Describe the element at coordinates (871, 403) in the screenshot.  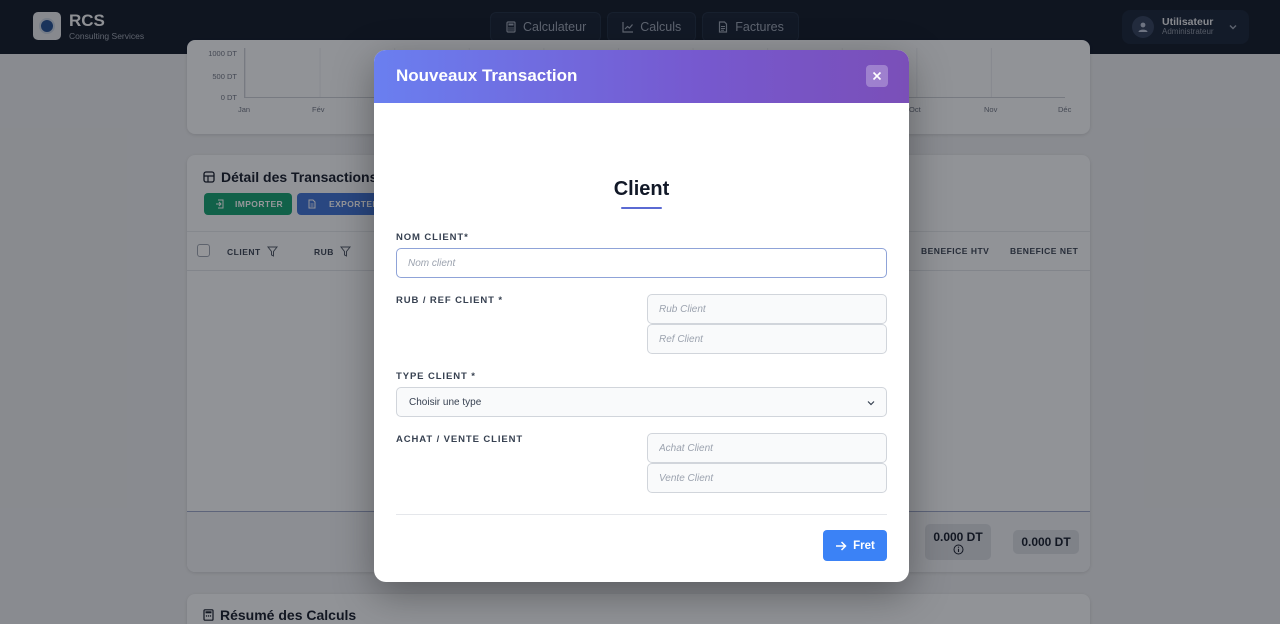
I see `chevron-down-icon` at that location.